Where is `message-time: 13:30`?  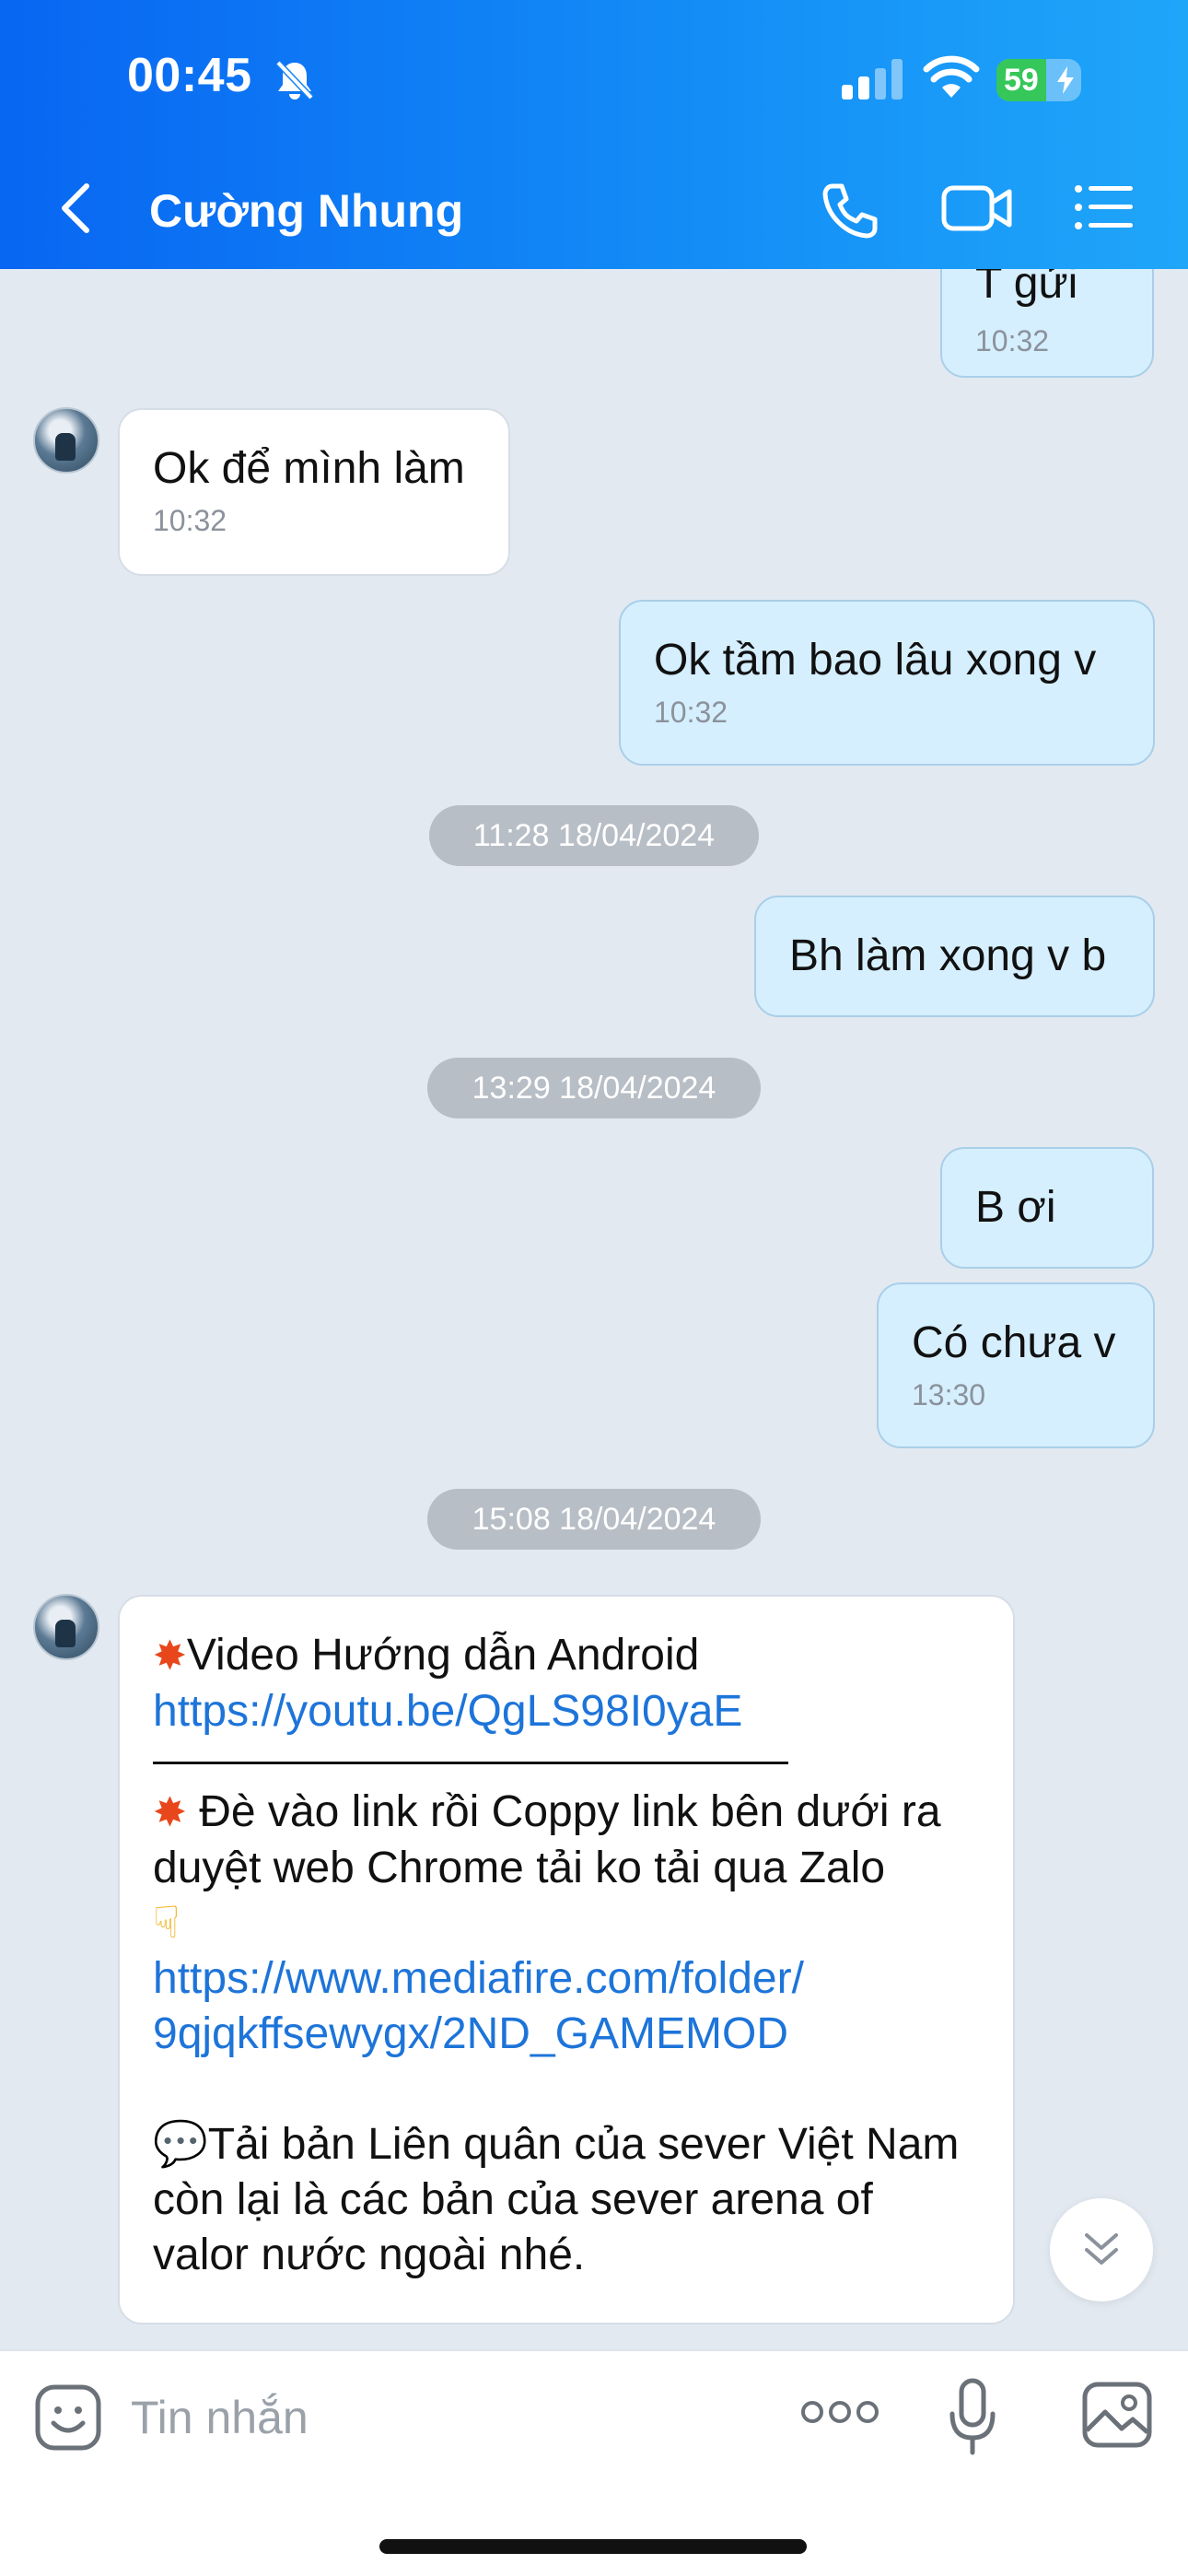
message-time: 13:30 is located at coordinates (949, 1394).